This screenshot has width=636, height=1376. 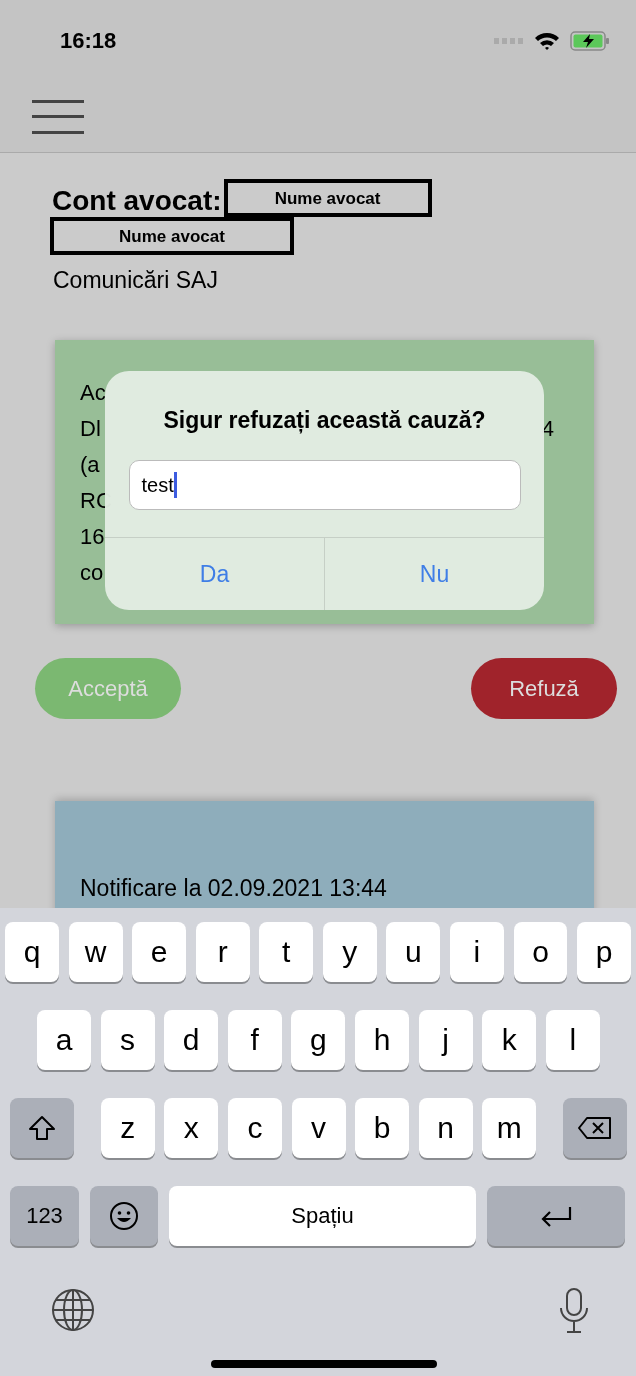 What do you see at coordinates (254, 1040) in the screenshot?
I see `letter-key: f` at bounding box center [254, 1040].